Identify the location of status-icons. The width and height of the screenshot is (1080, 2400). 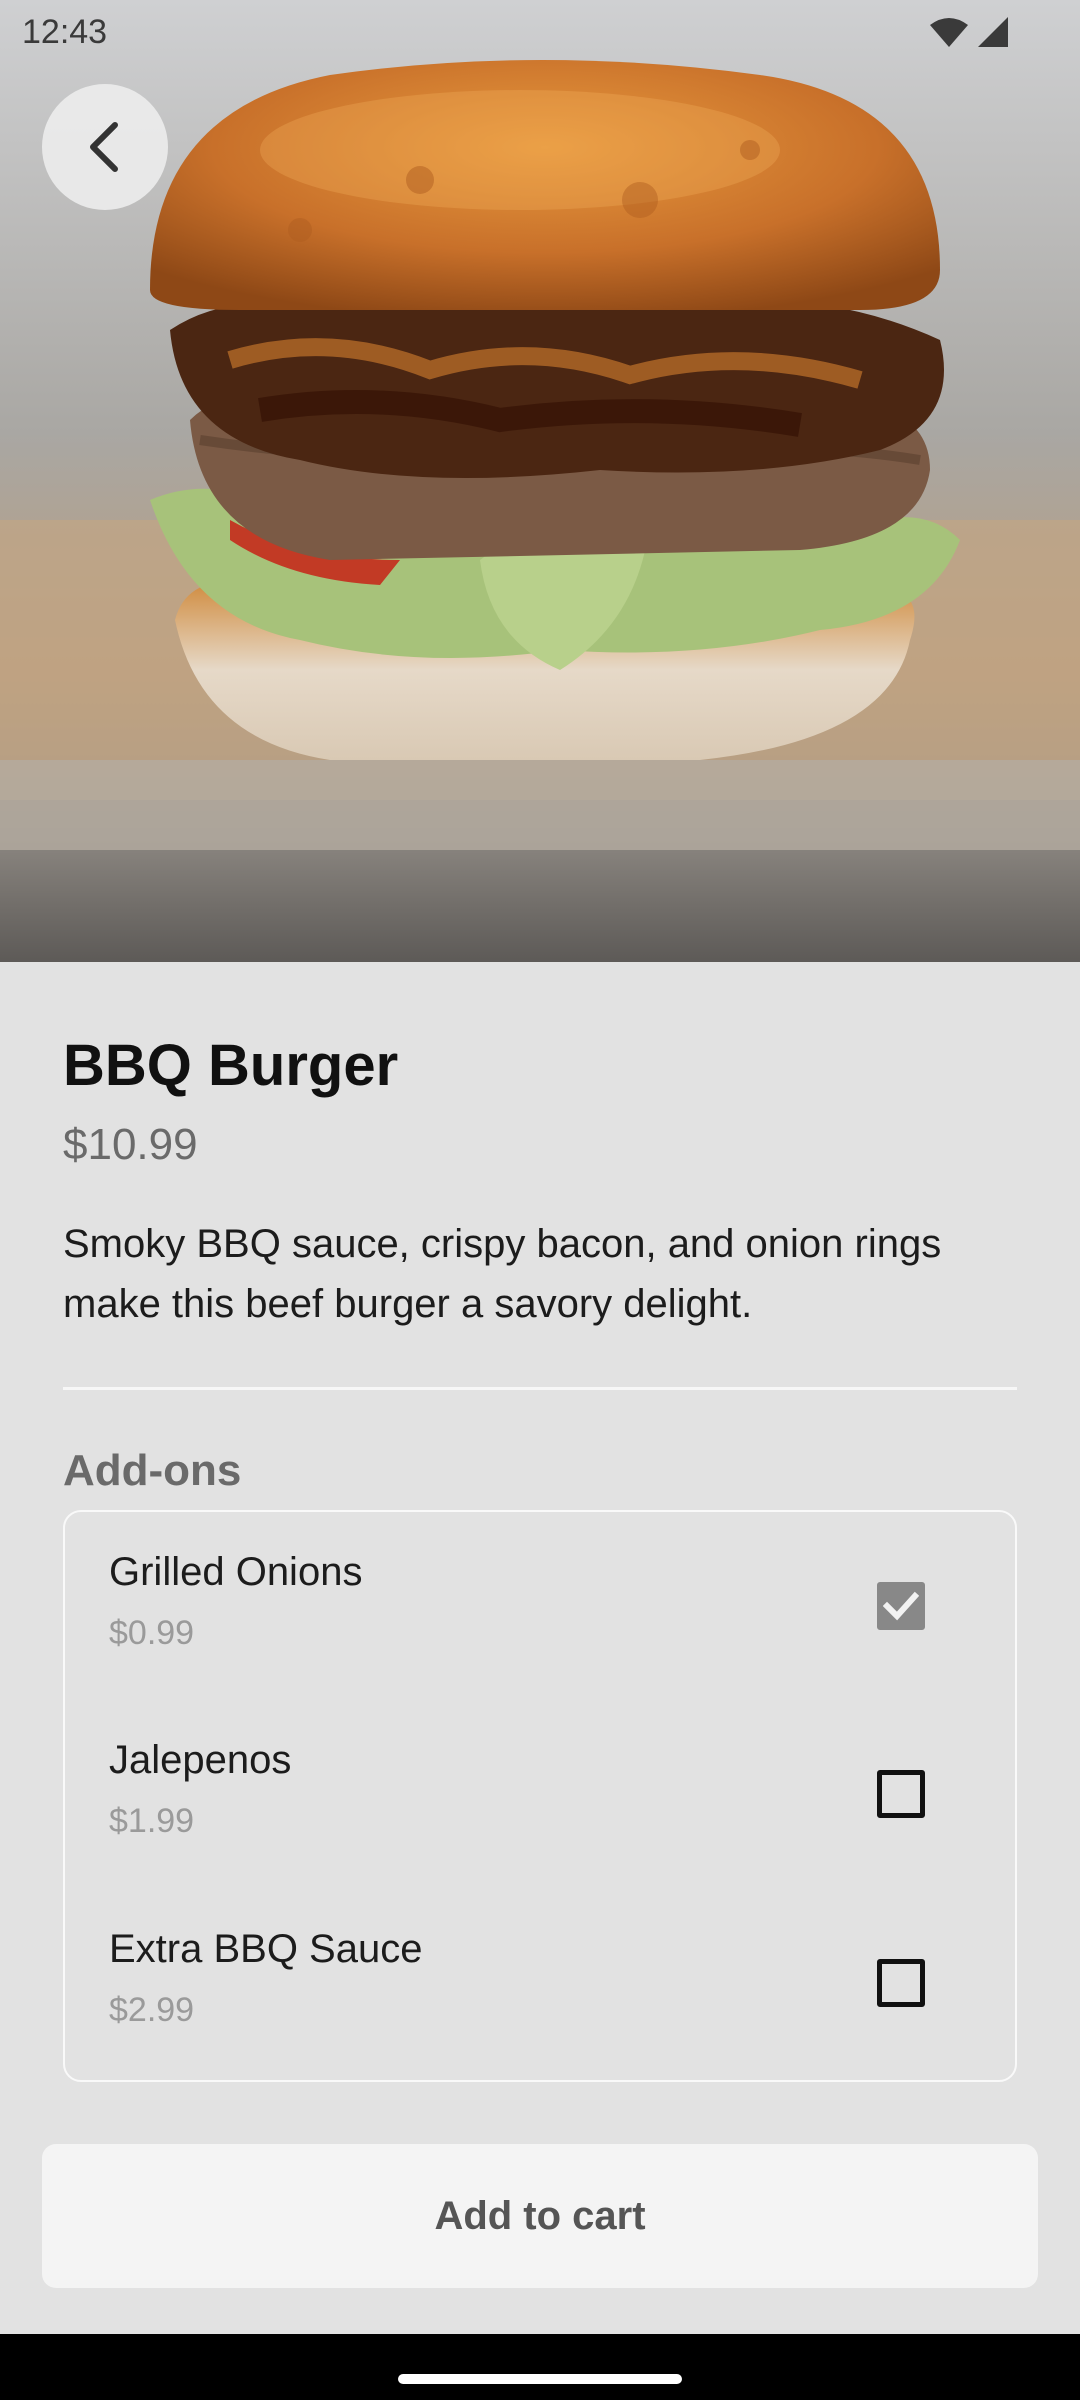
(969, 32).